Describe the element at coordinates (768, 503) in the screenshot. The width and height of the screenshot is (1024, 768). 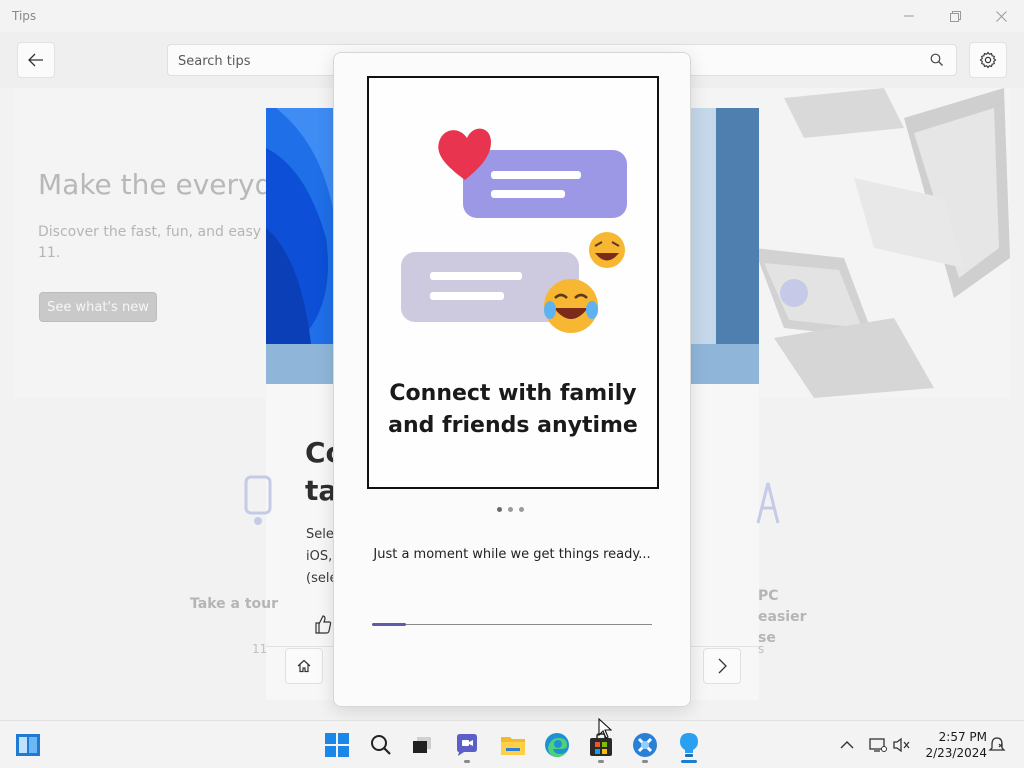
I see `ease-icon` at that location.